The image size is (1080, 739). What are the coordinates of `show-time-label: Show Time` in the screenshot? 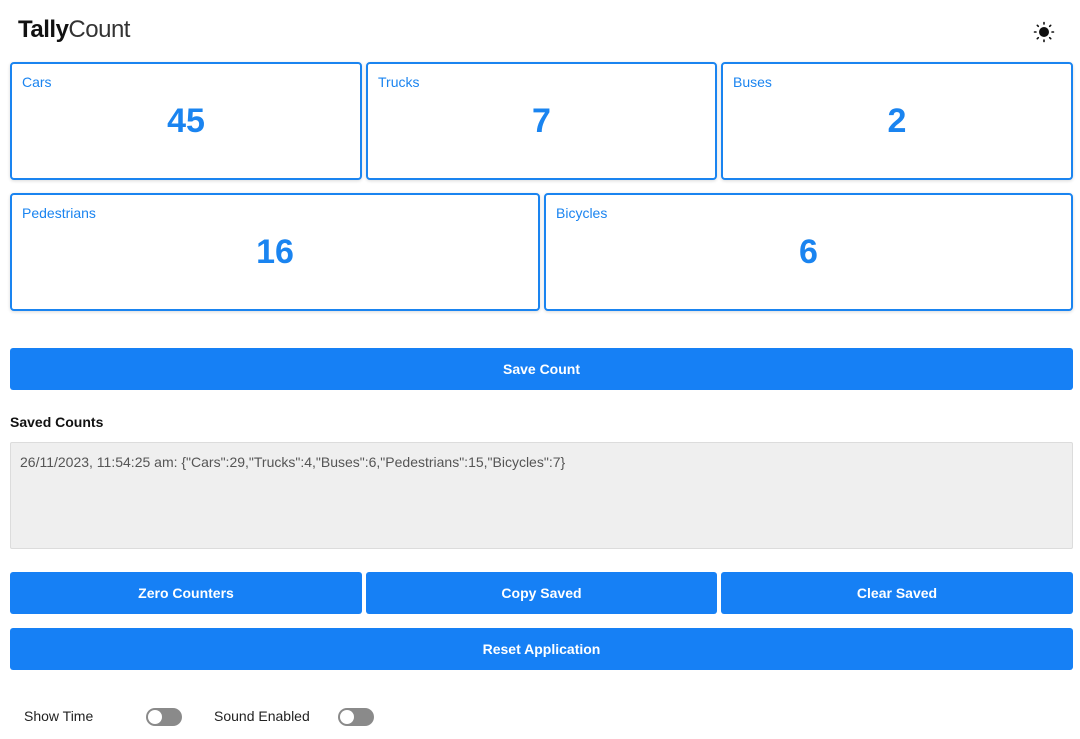 It's located at (59, 716).